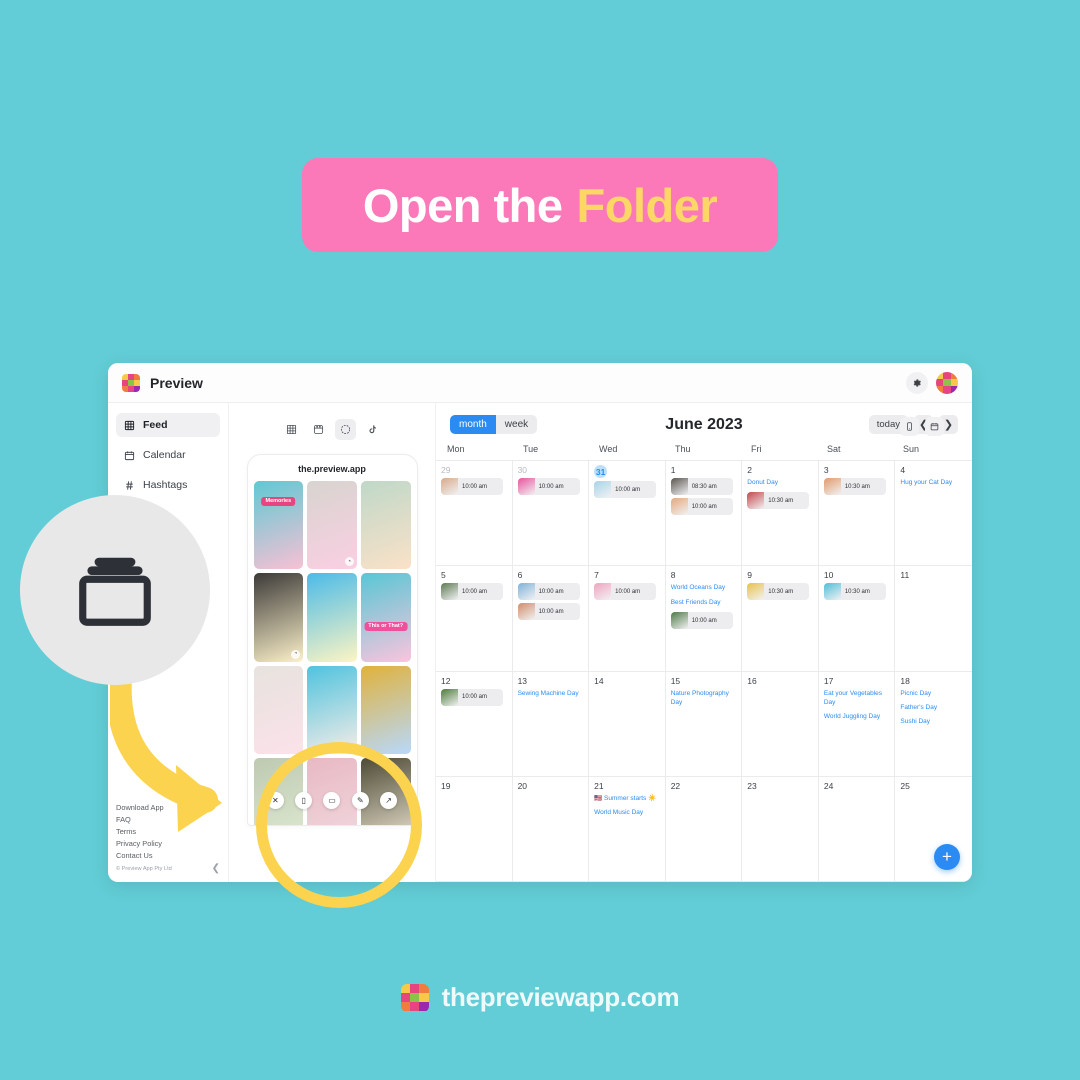 The height and width of the screenshot is (1080, 1080). I want to click on calendar-event-label: Sewing Machine Day, so click(551, 693).